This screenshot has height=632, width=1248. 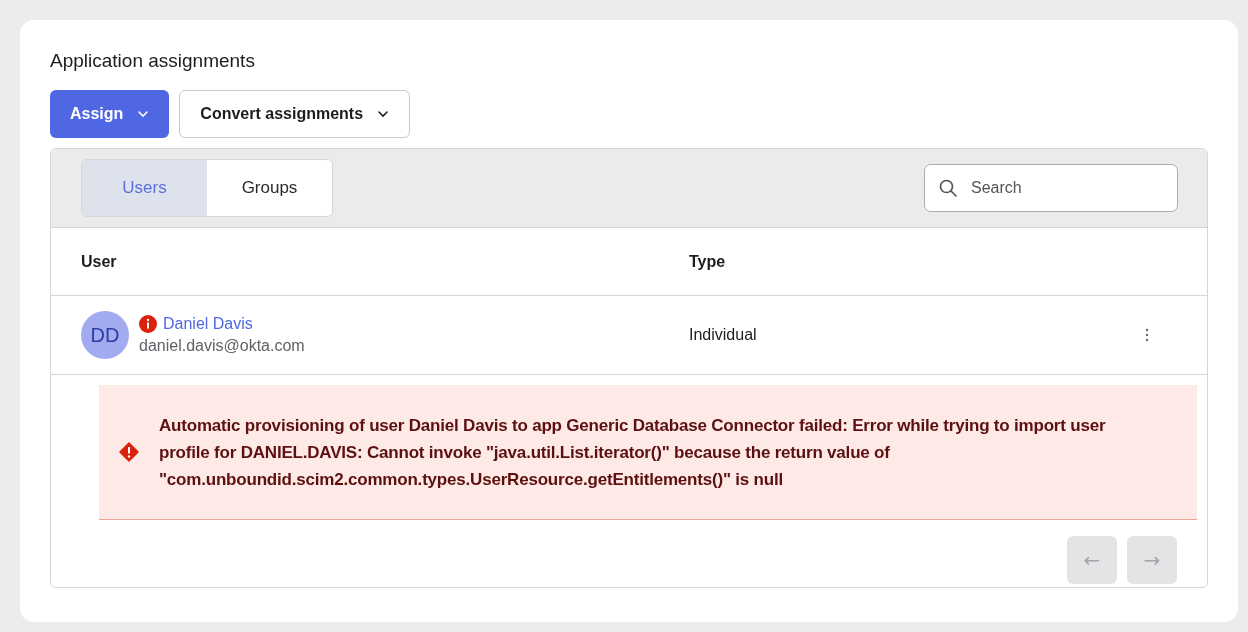 What do you see at coordinates (110, 114) in the screenshot?
I see `assign-button: Assign` at bounding box center [110, 114].